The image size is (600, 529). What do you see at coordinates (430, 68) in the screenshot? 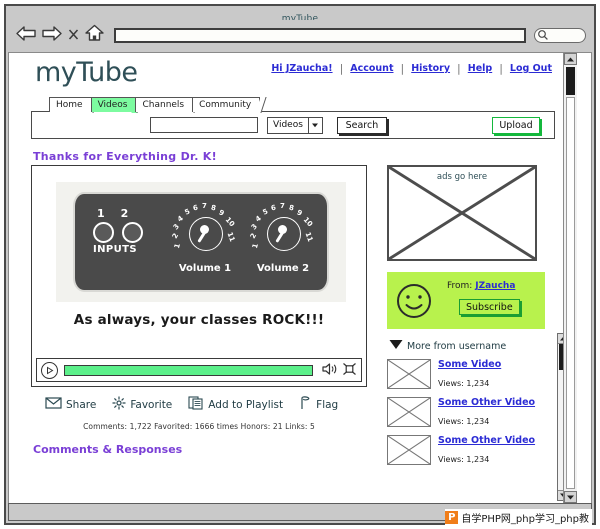
I see `top-link-history: History` at bounding box center [430, 68].